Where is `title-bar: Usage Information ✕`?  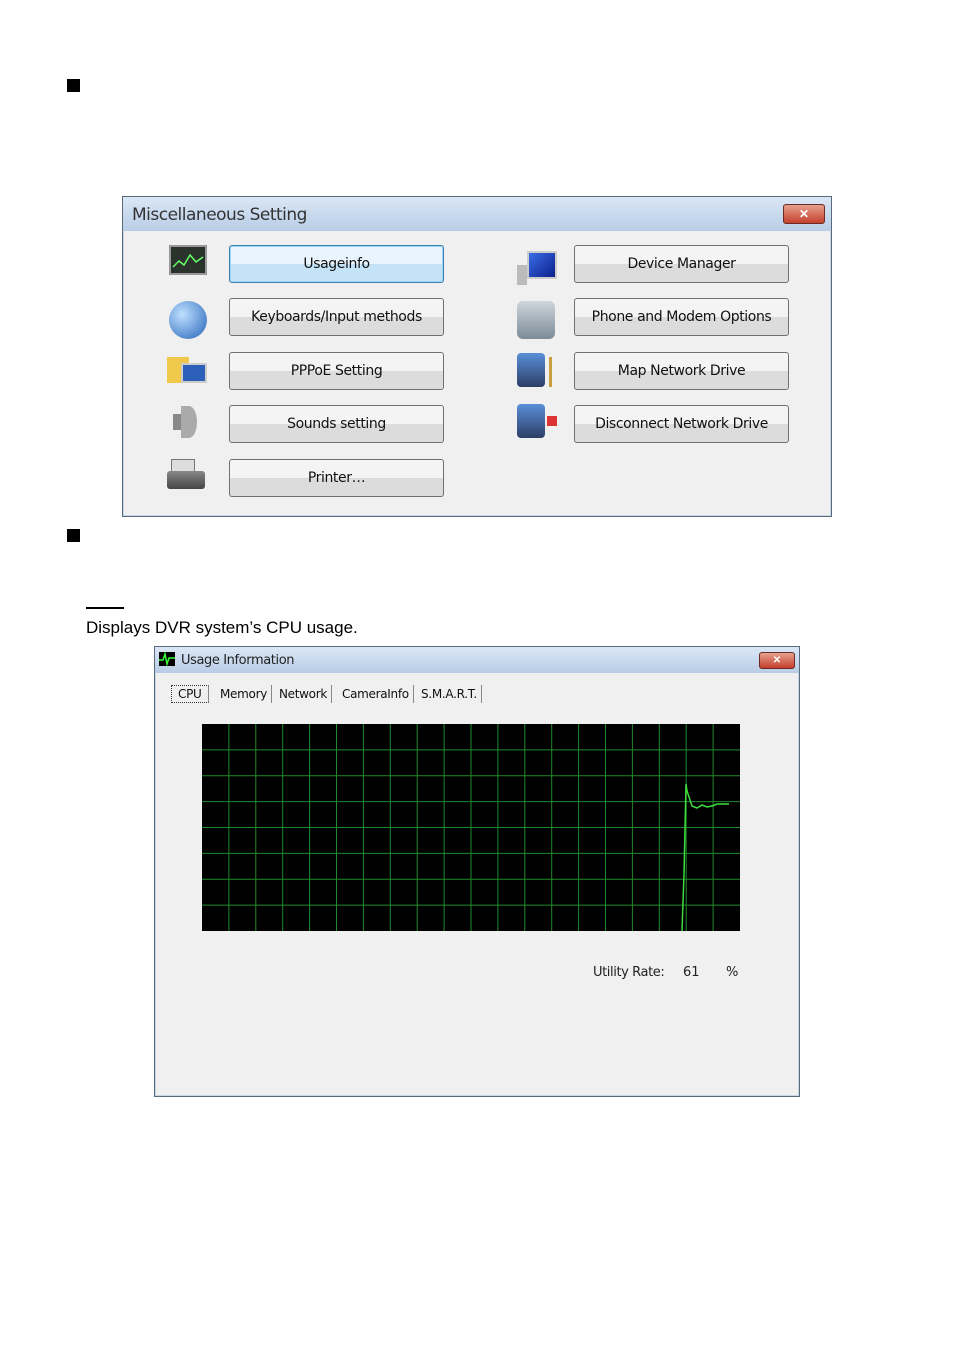
title-bar: Usage Information ✕ is located at coordinates (477, 660).